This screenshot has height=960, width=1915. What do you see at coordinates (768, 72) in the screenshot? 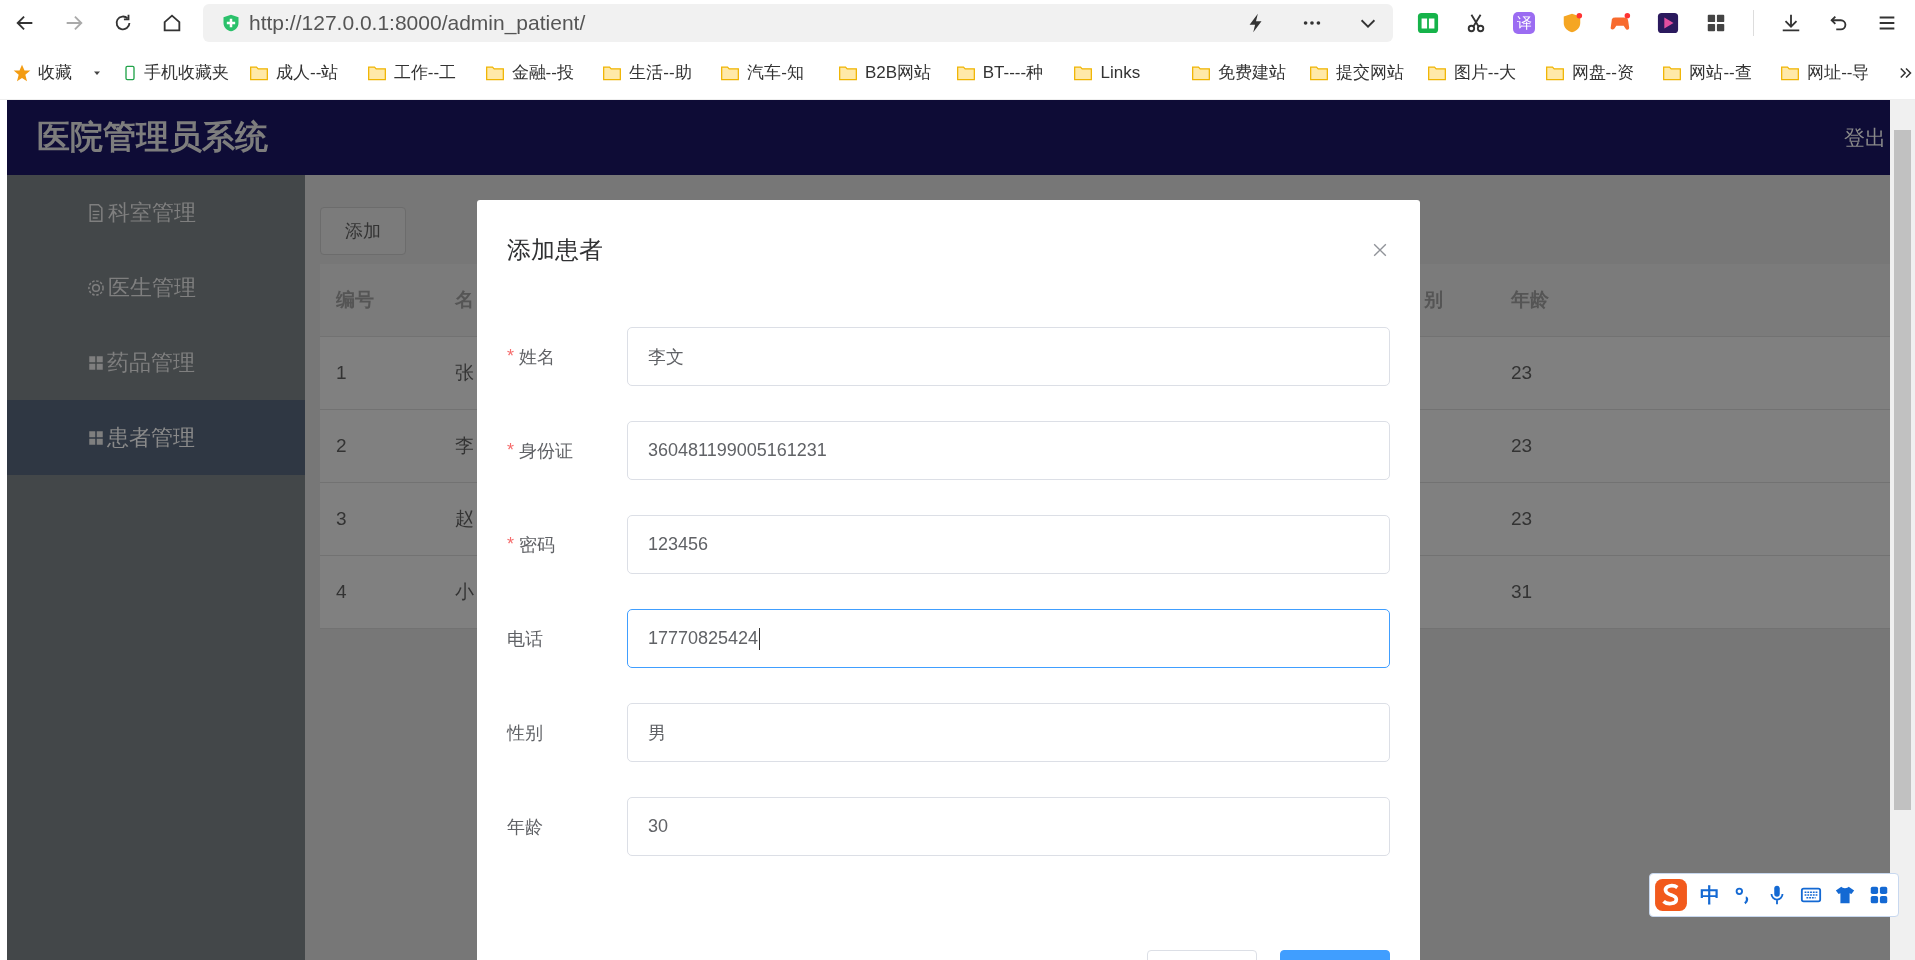
I see `bookmark-item: 汽车-知` at bounding box center [768, 72].